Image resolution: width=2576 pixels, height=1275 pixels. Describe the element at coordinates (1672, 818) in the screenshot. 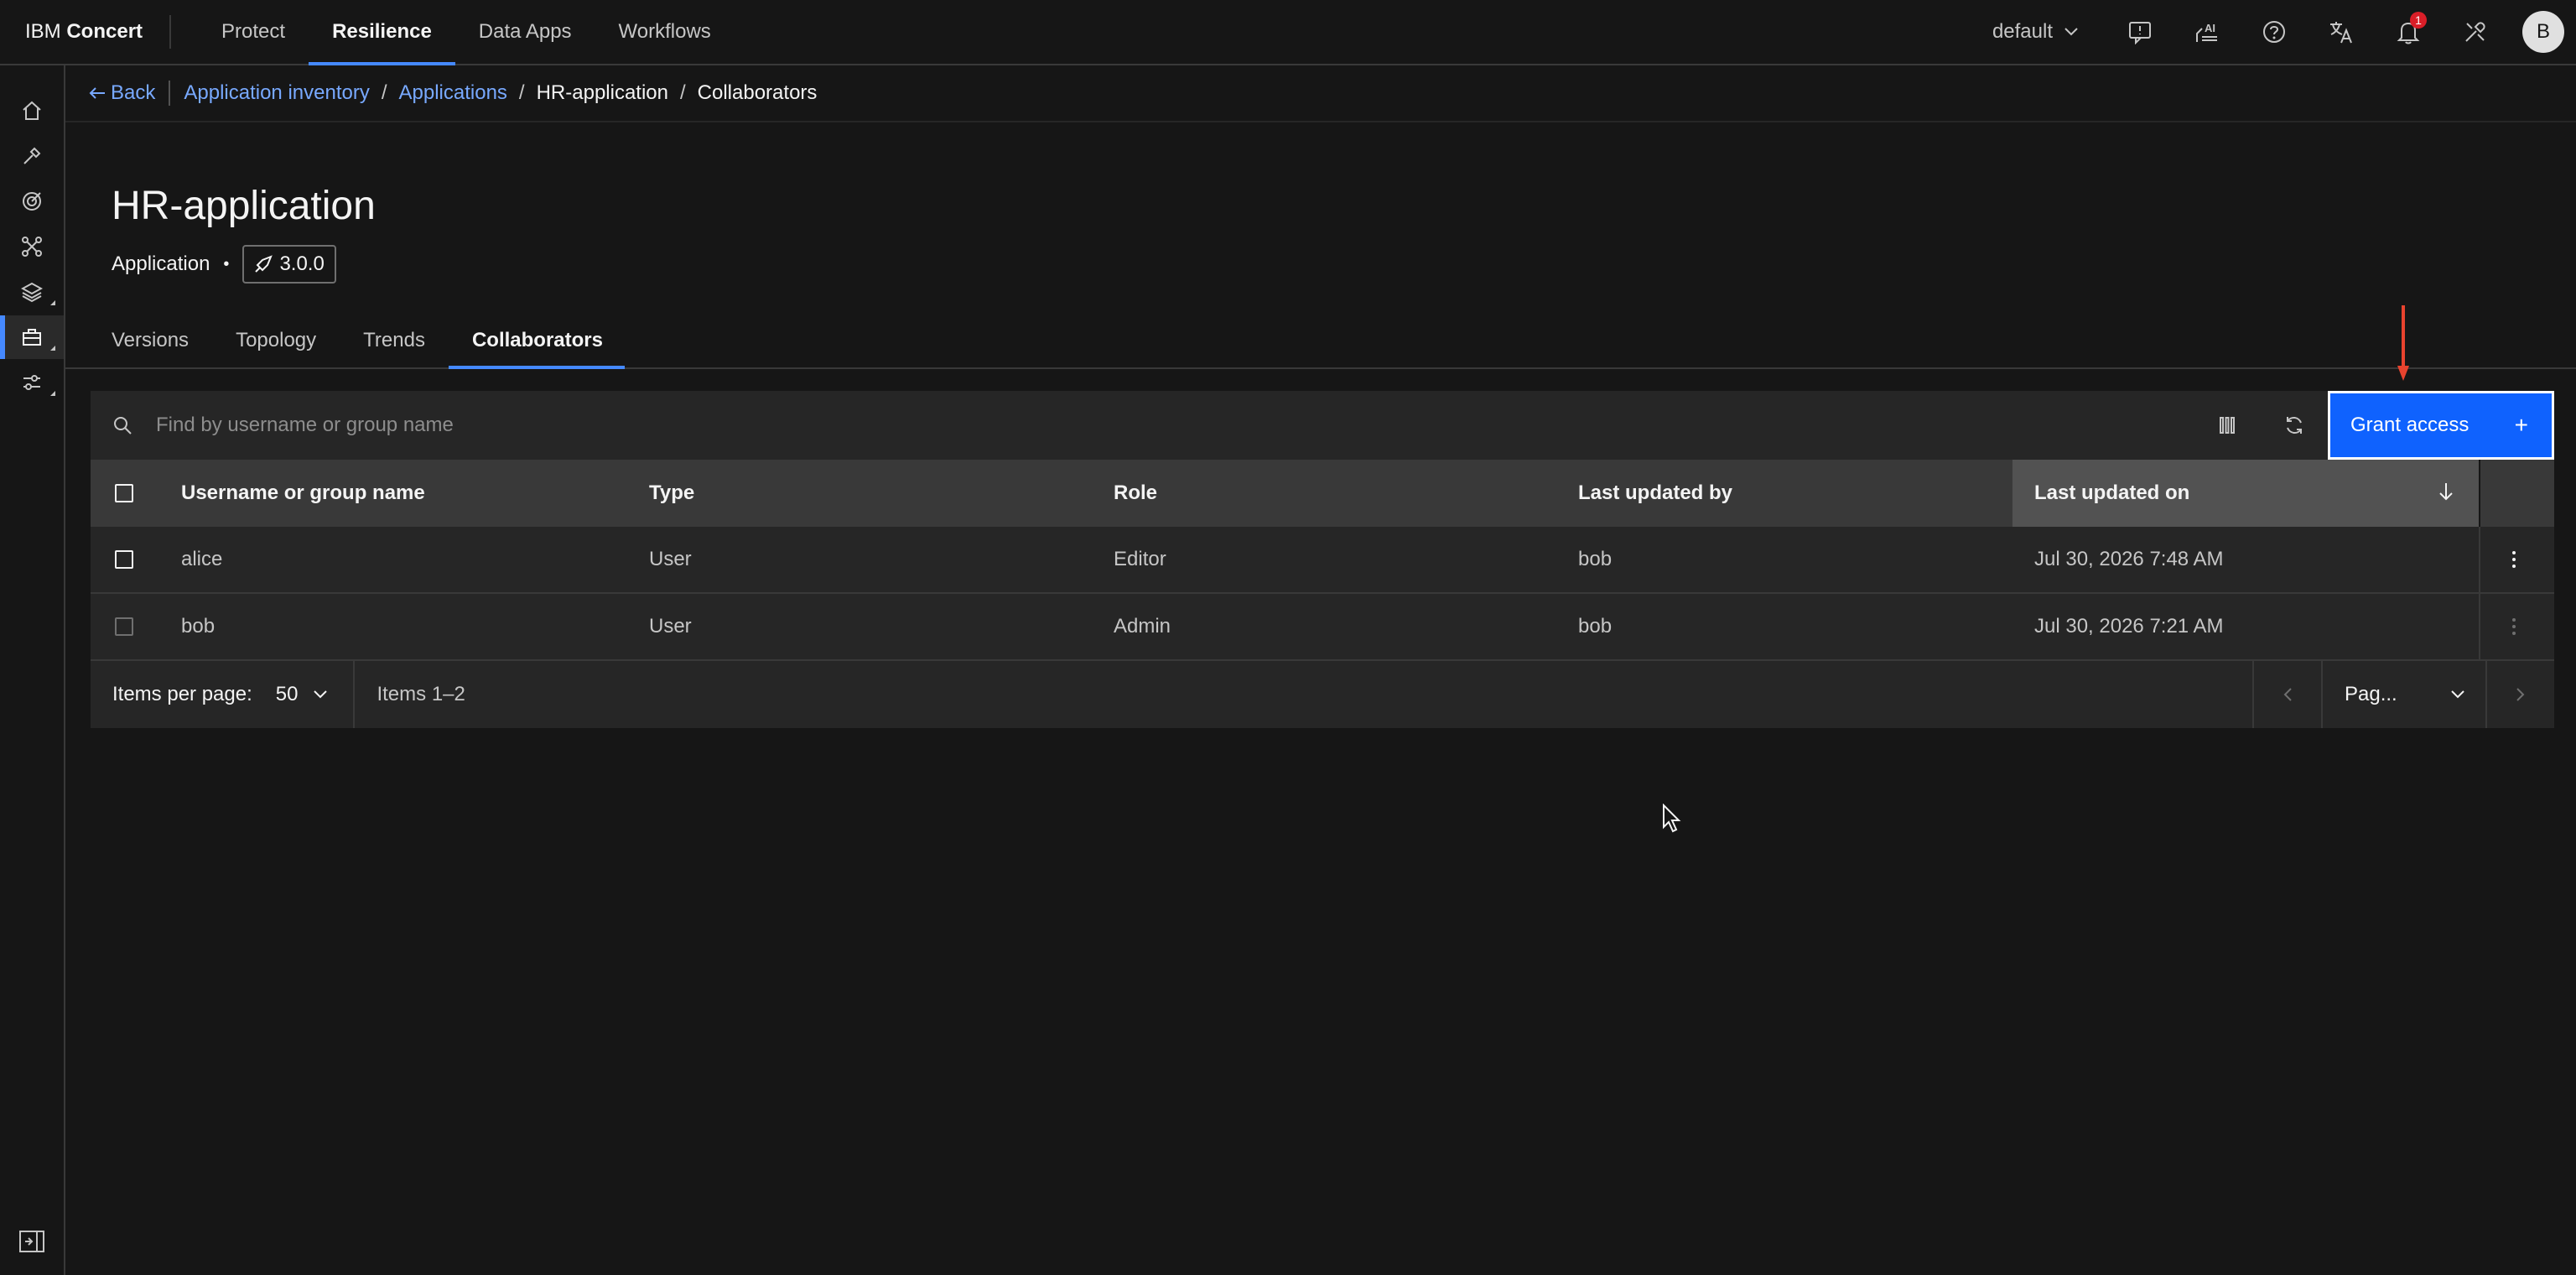

I see `mouse-cursor-icon` at that location.